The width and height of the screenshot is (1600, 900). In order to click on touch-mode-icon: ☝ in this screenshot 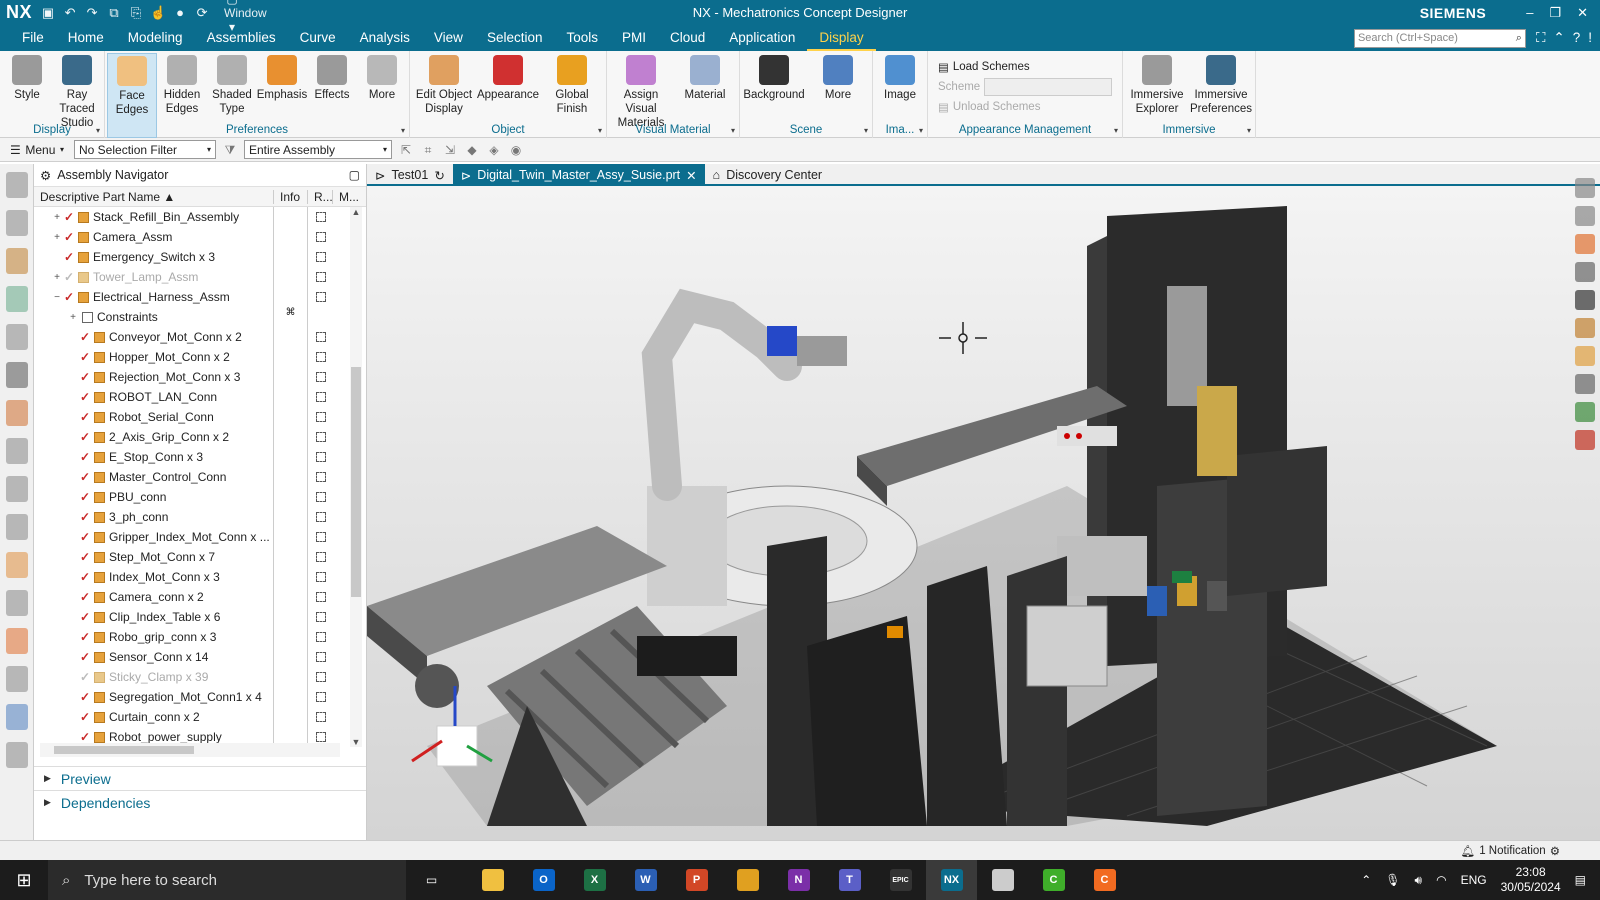, I will do `click(158, 13)`.